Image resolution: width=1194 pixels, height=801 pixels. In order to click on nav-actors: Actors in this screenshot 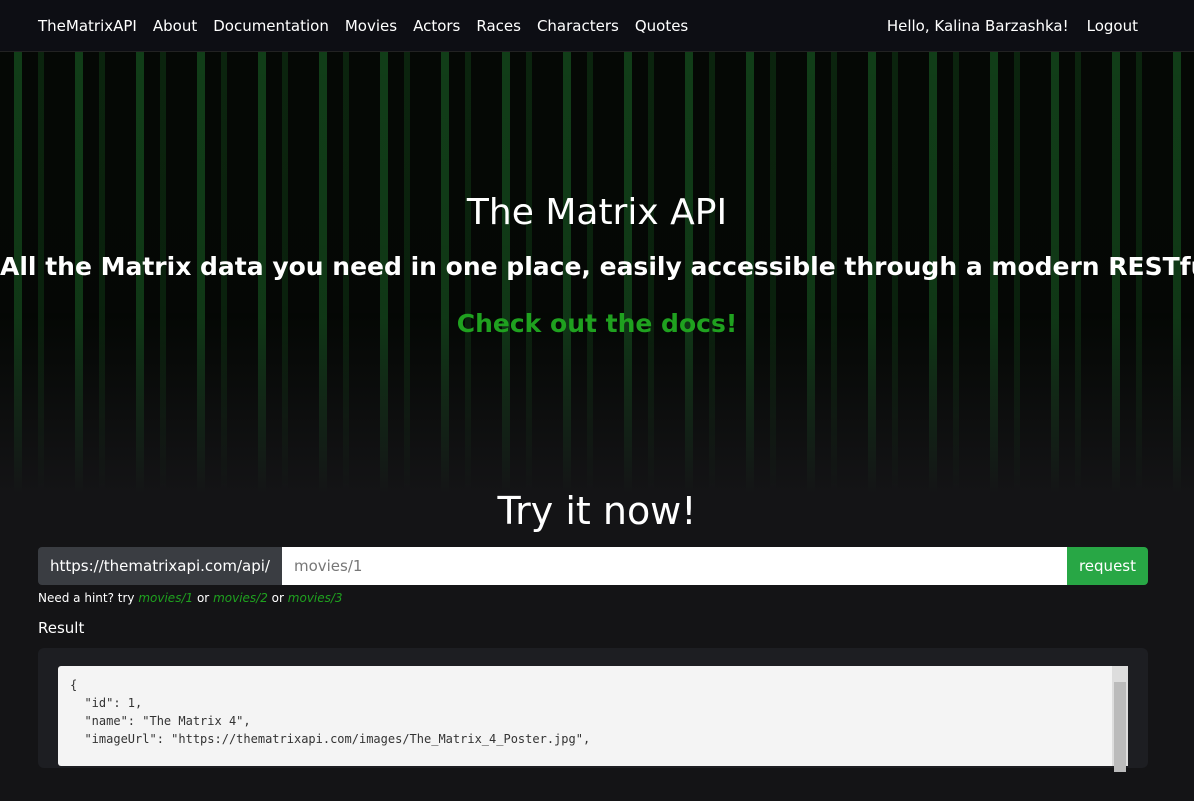, I will do `click(436, 26)`.